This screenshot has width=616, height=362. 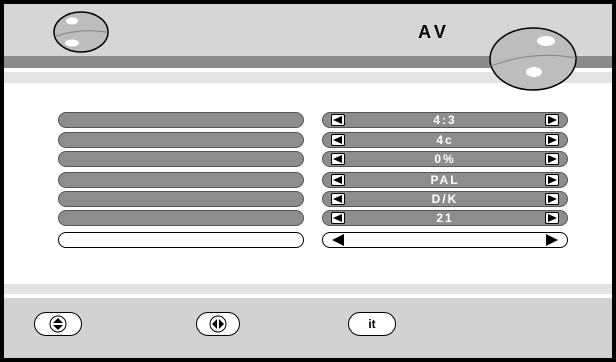 What do you see at coordinates (372, 324) in the screenshot?
I see `info-button: it` at bounding box center [372, 324].